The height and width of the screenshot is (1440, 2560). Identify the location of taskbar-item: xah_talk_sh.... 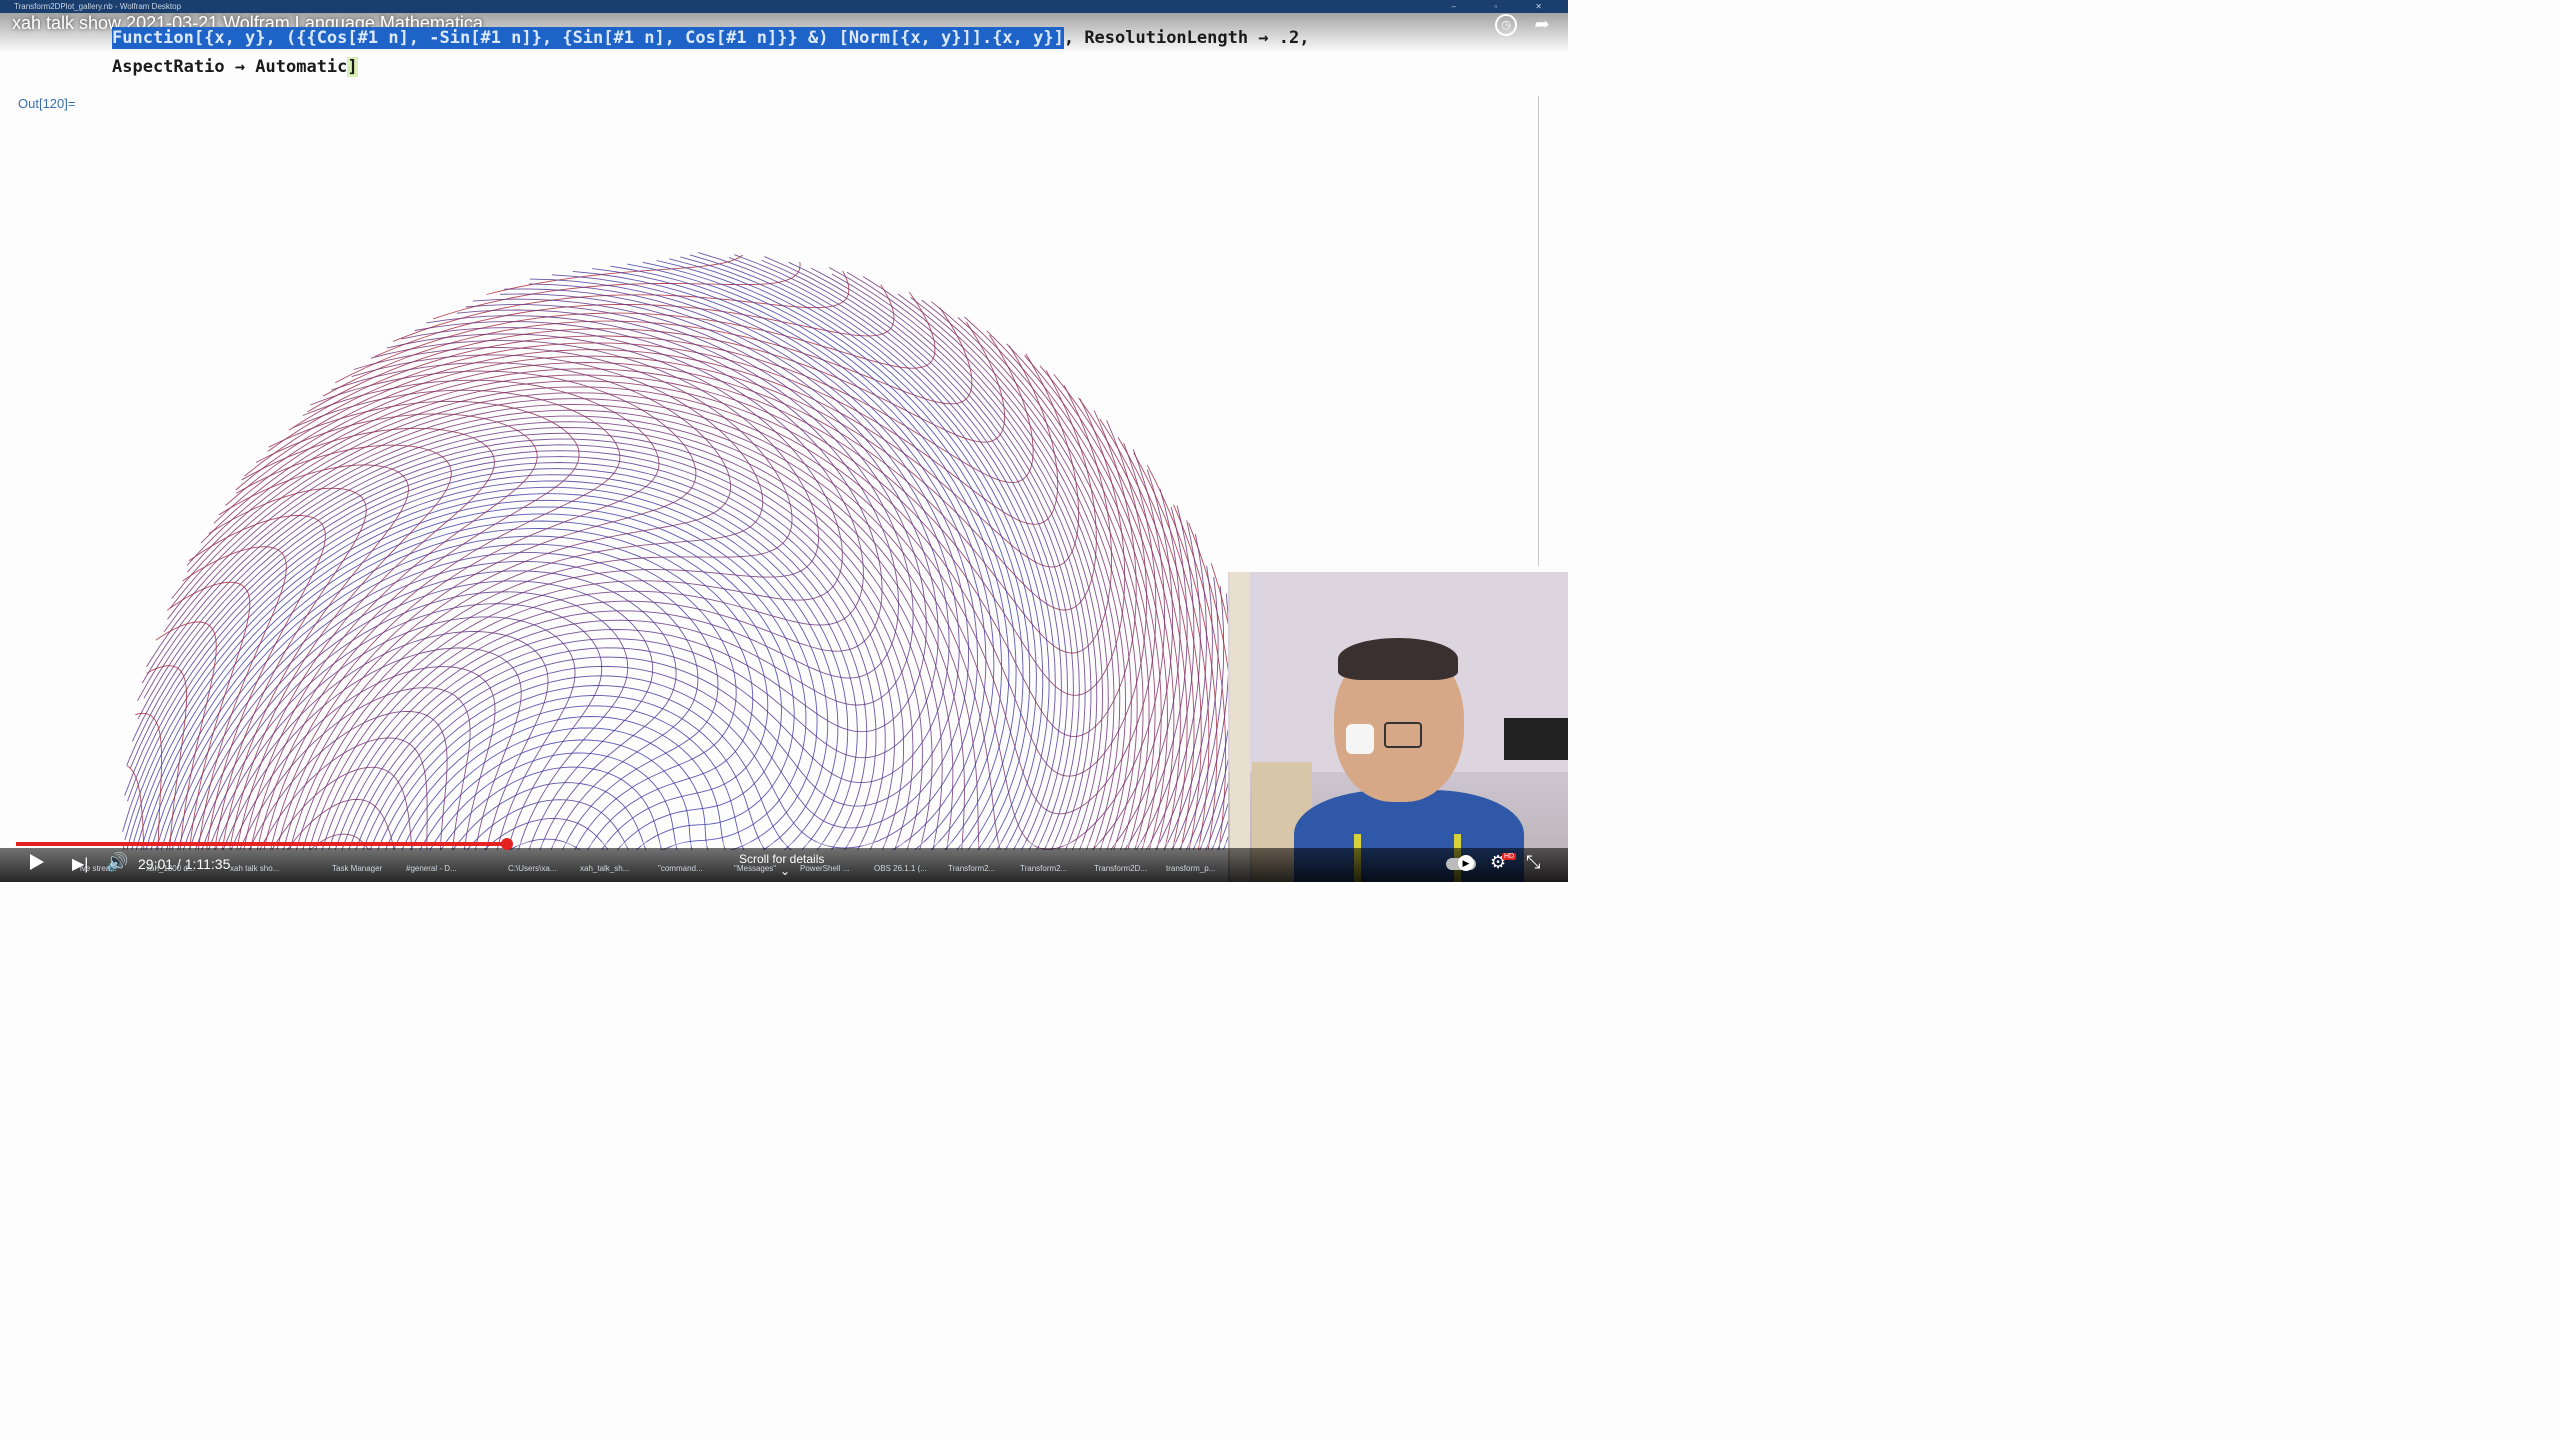
(604, 868).